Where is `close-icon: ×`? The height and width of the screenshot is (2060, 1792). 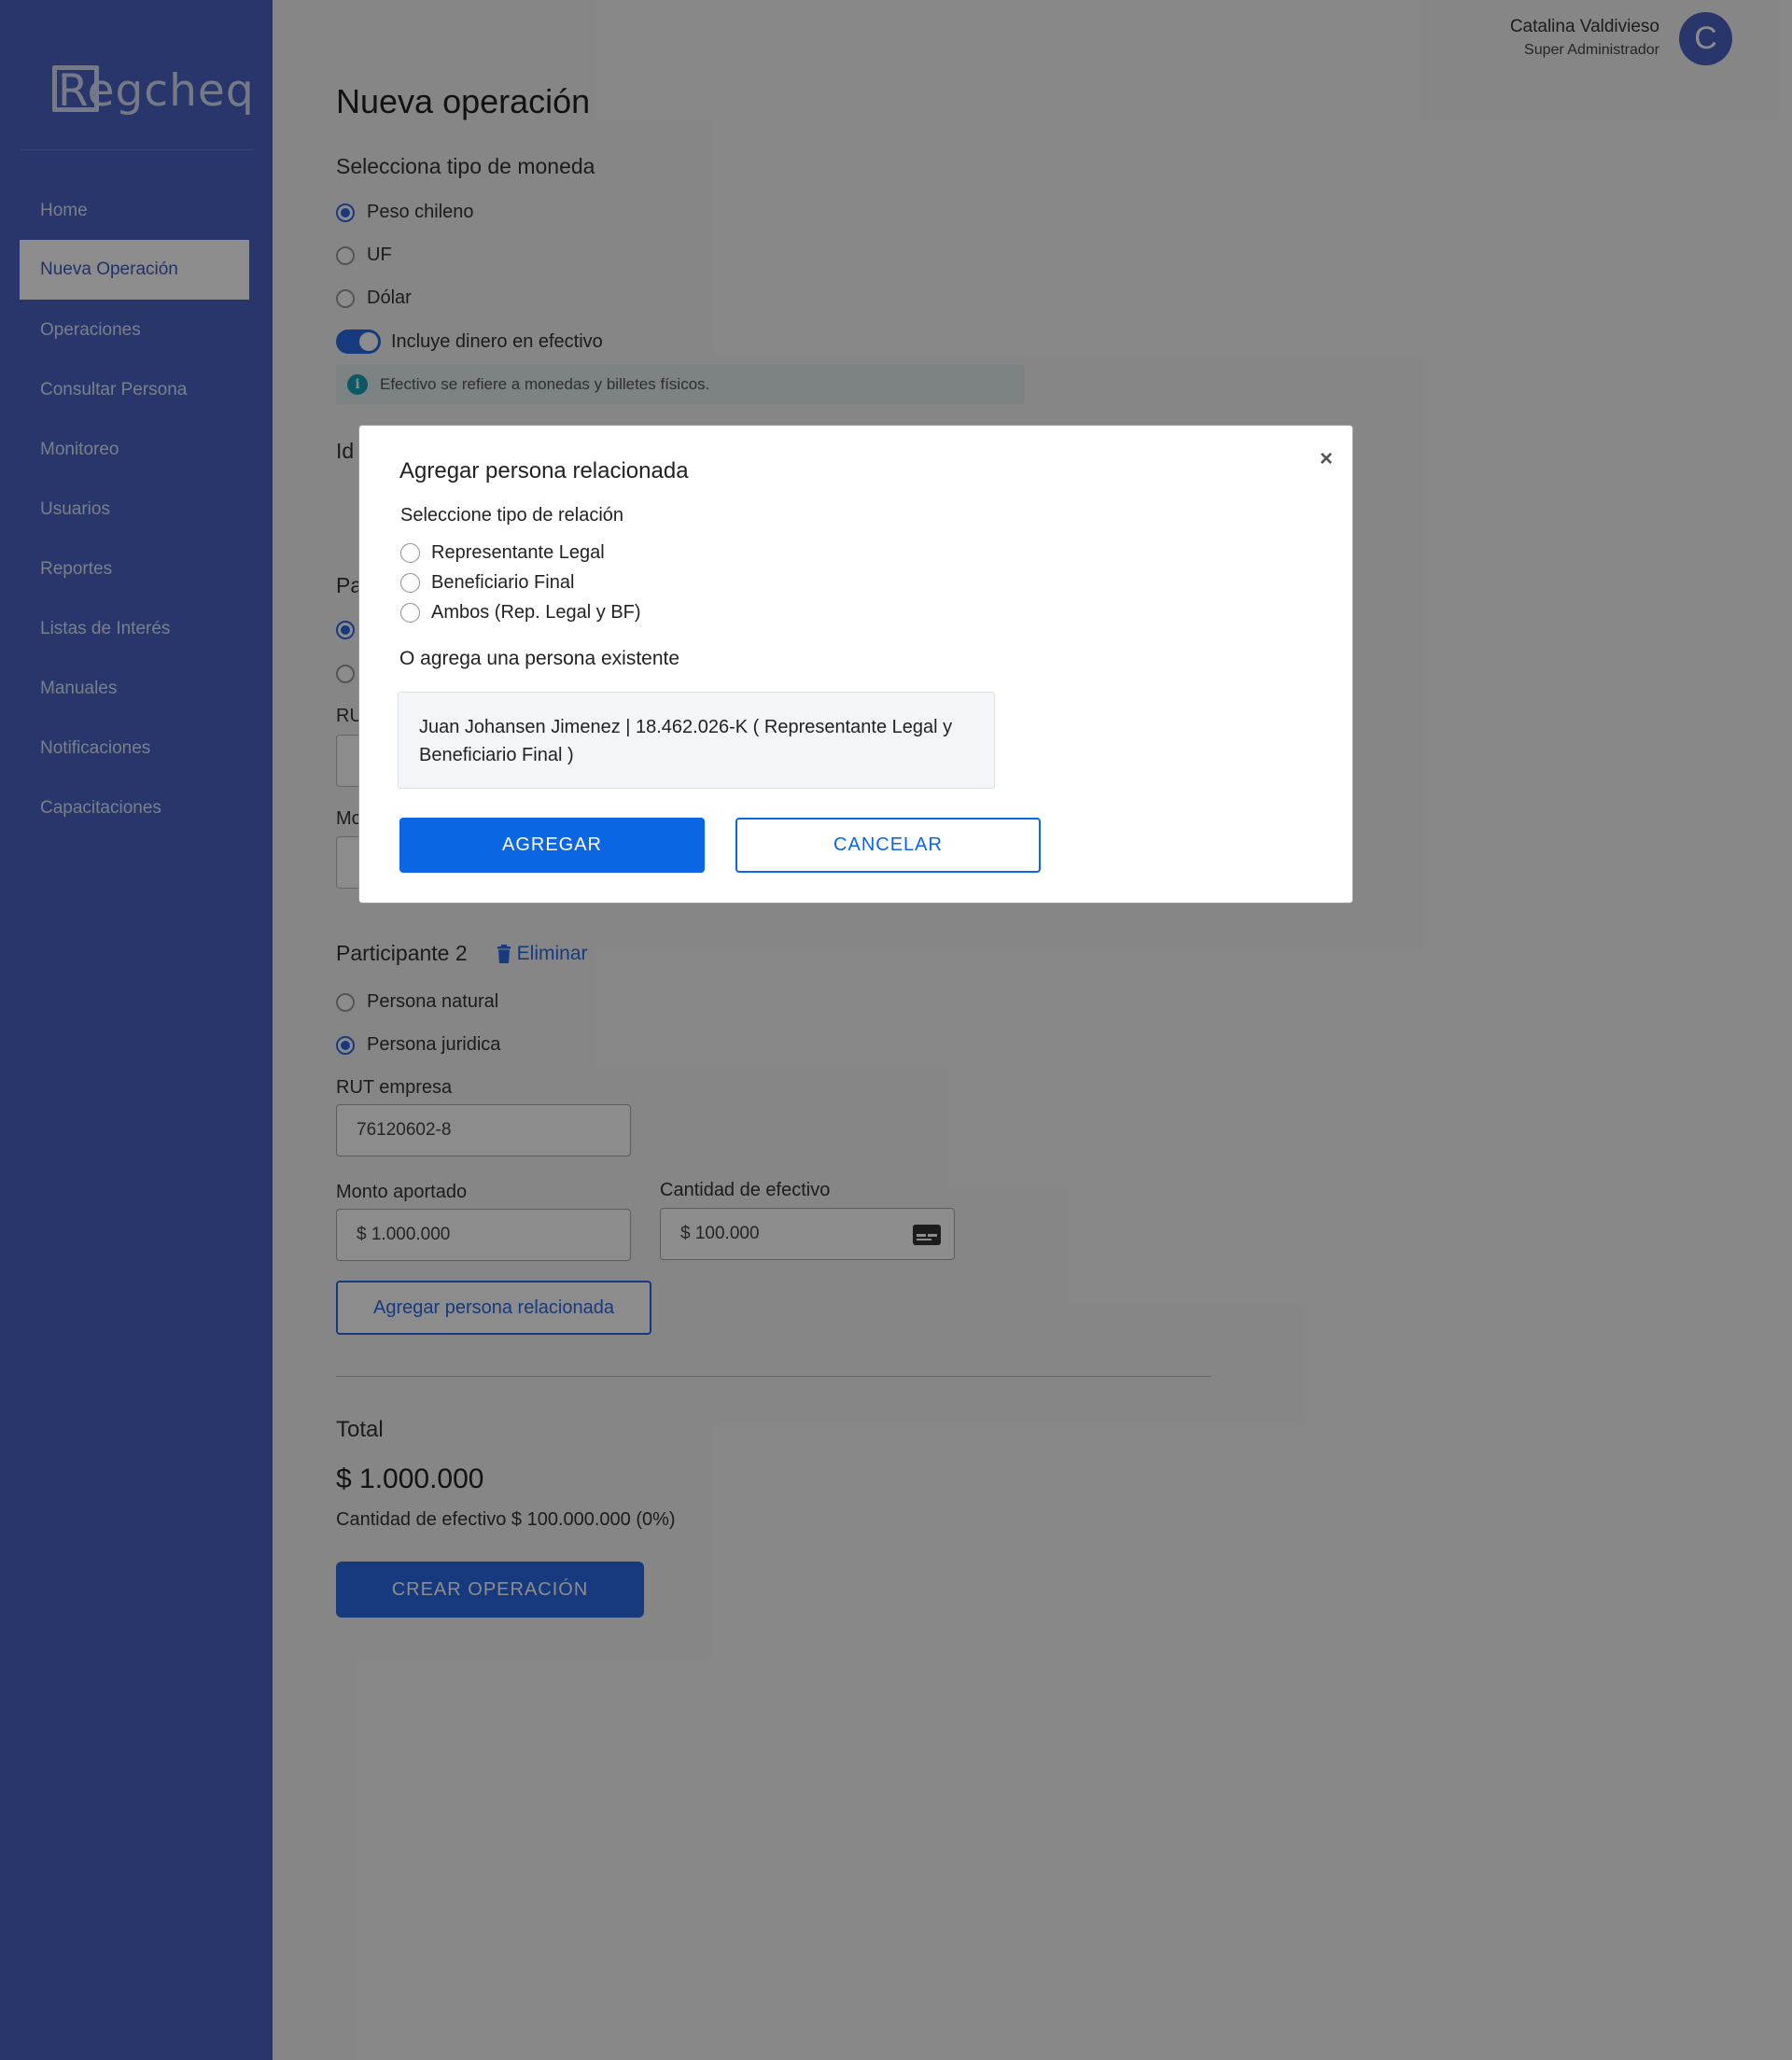 close-icon: × is located at coordinates (1326, 459).